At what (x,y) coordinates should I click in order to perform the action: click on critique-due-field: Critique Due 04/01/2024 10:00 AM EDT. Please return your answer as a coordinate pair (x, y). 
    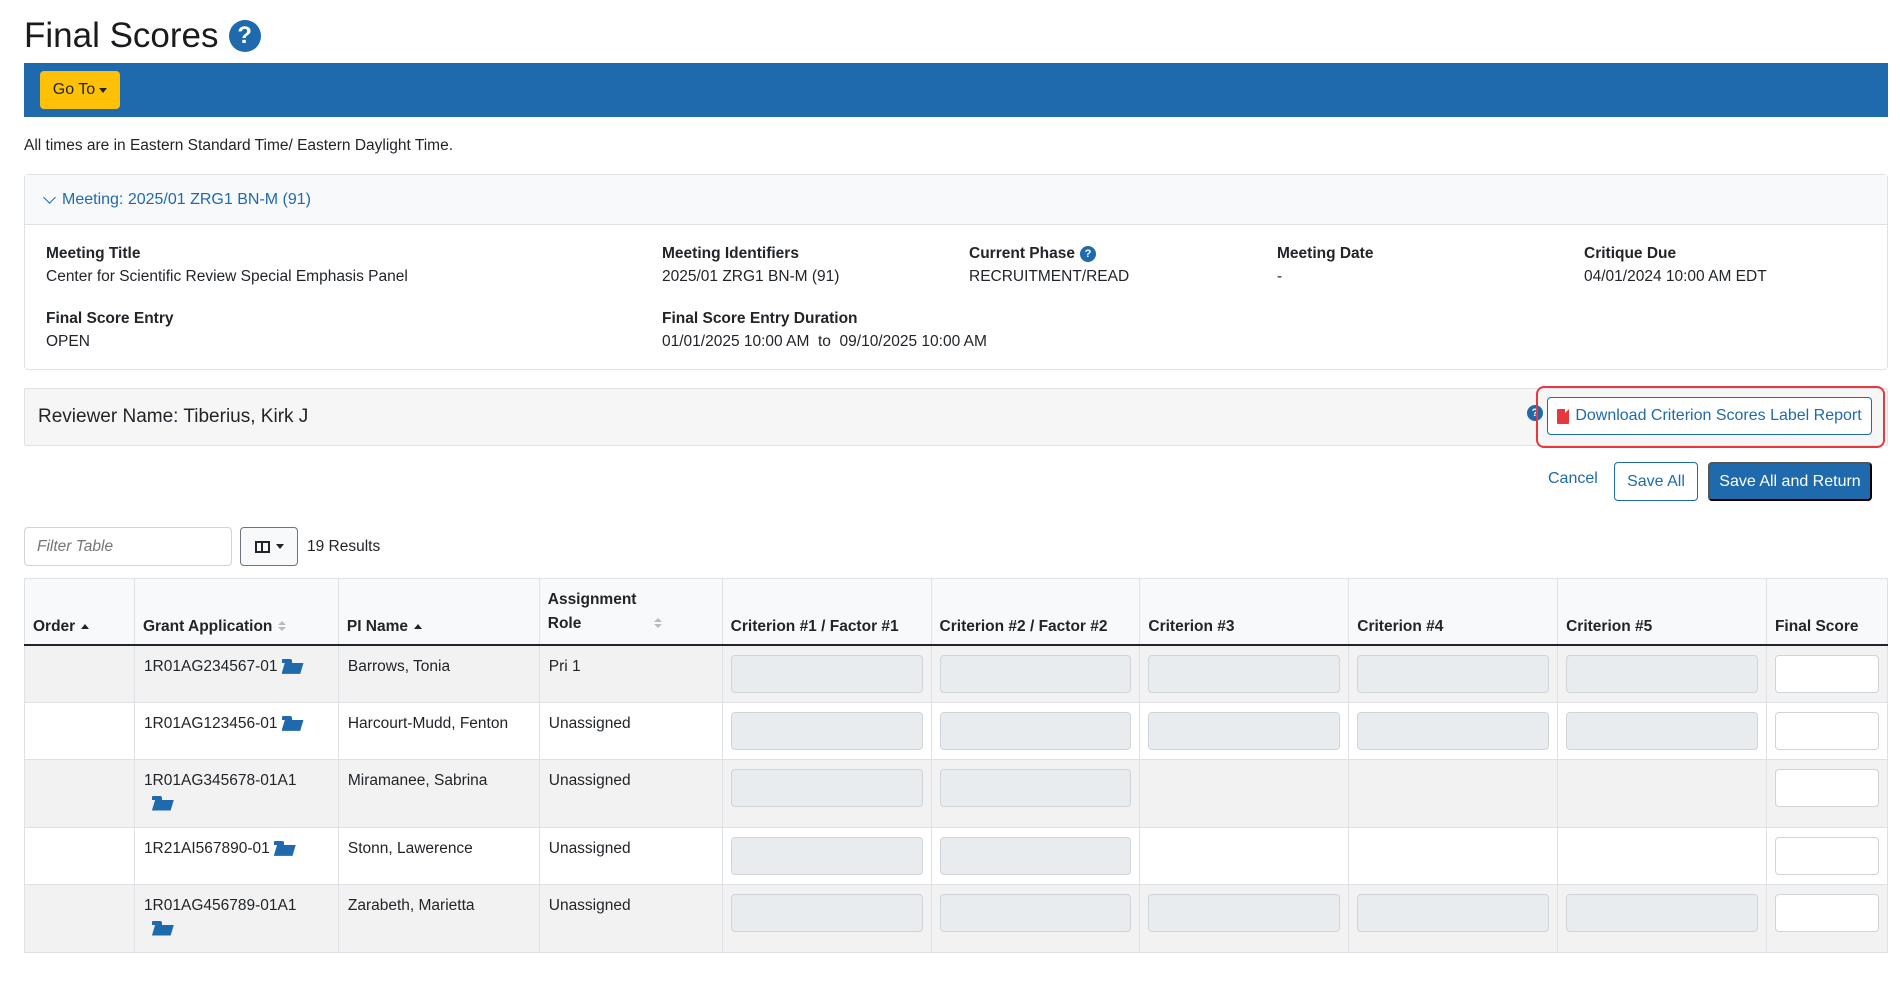
    Looking at the image, I should click on (1675, 265).